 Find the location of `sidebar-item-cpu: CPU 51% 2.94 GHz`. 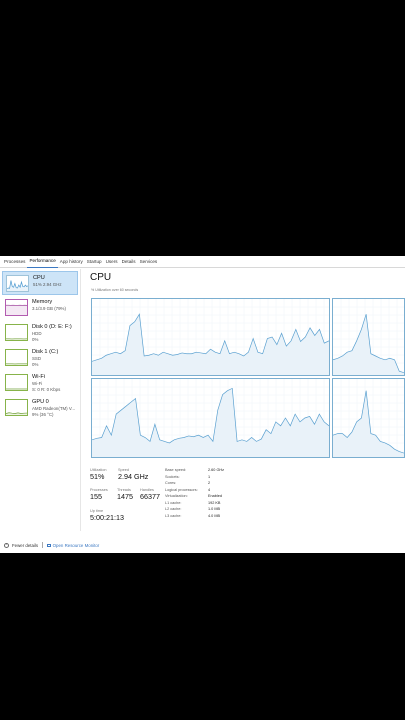

sidebar-item-cpu: CPU 51% 2.94 GHz is located at coordinates (40, 283).